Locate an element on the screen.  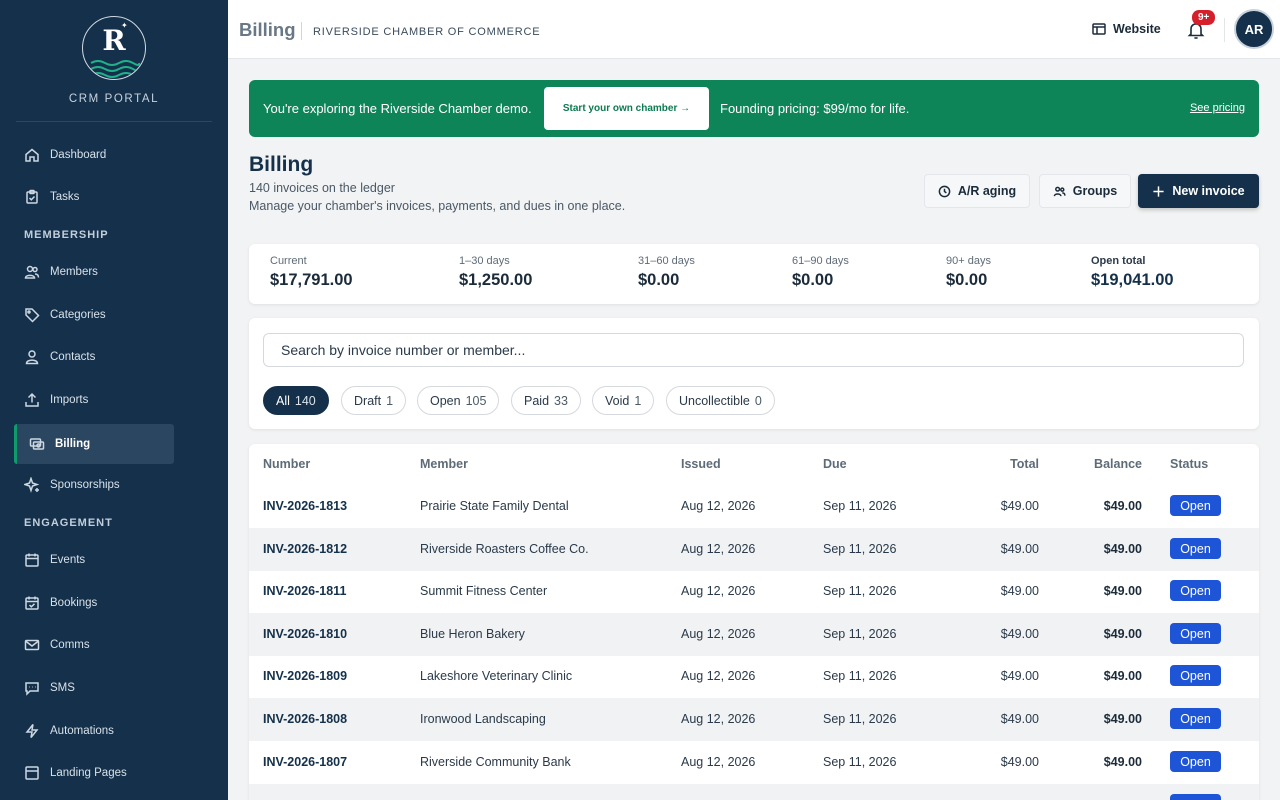
upload-icon is located at coordinates (32, 399).